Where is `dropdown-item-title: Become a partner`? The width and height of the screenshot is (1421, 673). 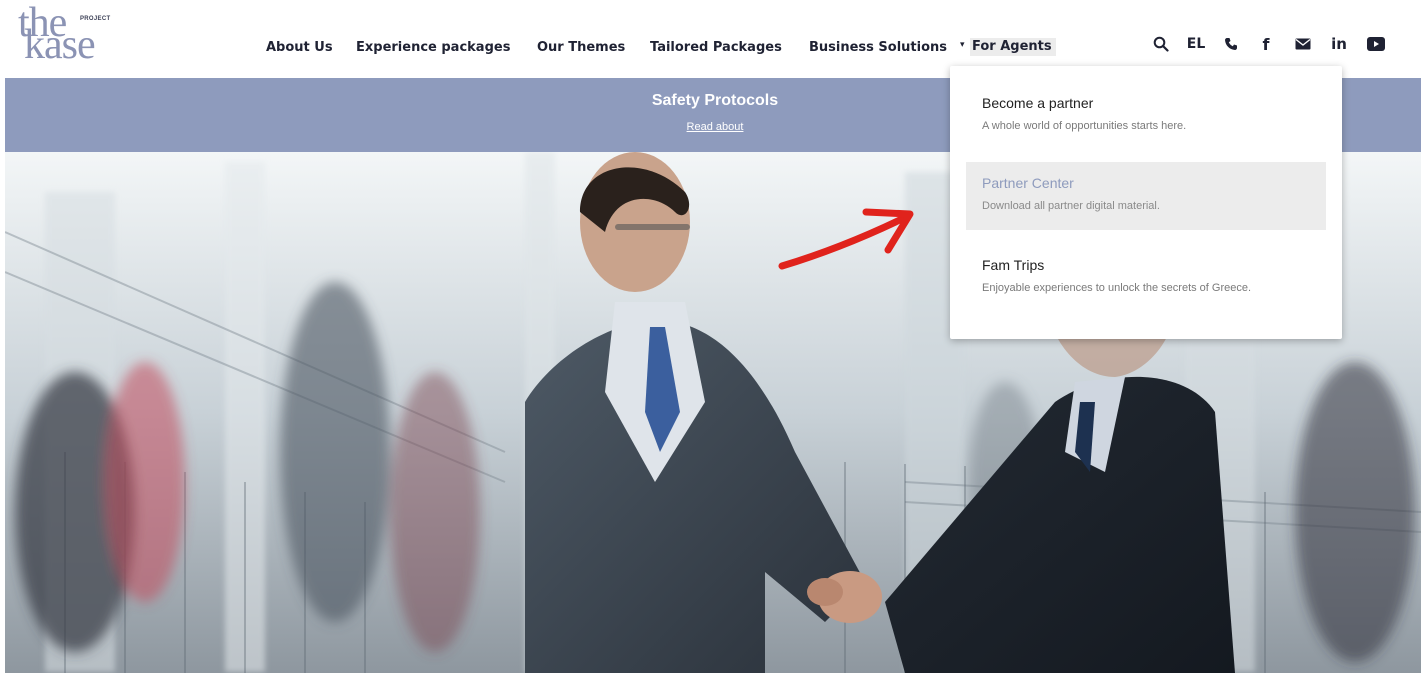
dropdown-item-title: Become a partner is located at coordinates (1038, 103).